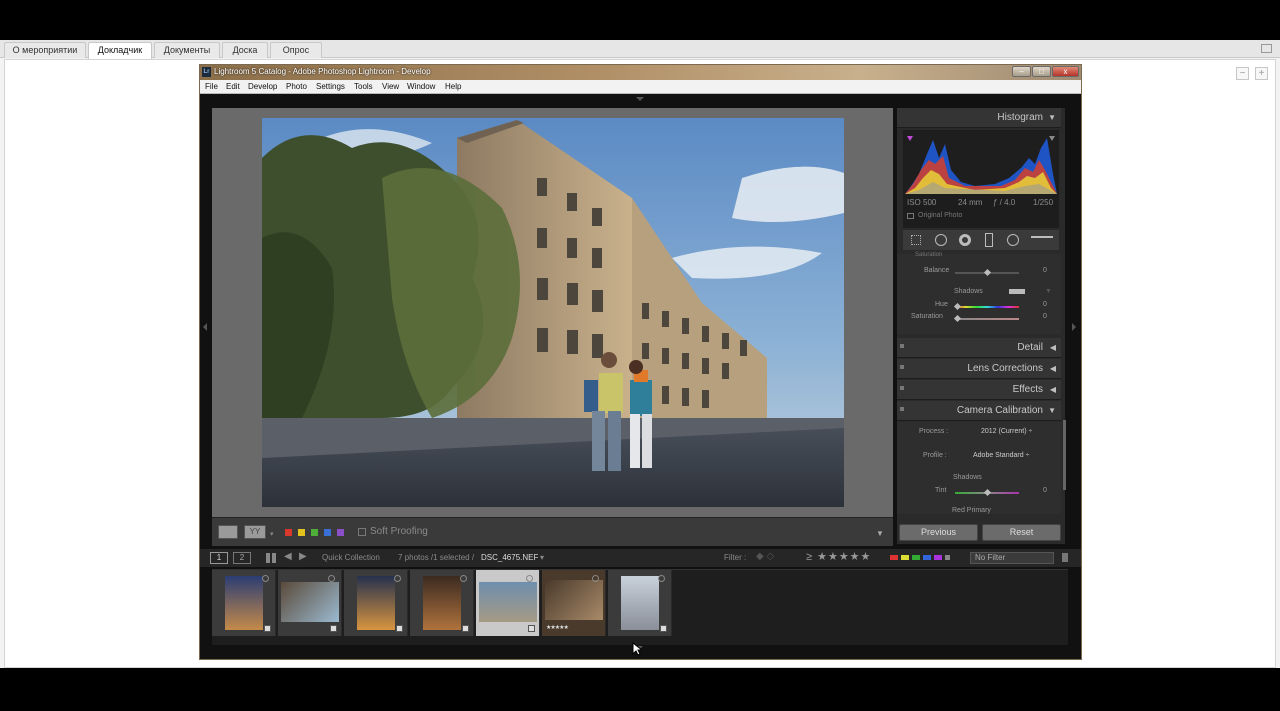  Describe the element at coordinates (1065, 557) in the screenshot. I see `filter-lock-icon` at that location.